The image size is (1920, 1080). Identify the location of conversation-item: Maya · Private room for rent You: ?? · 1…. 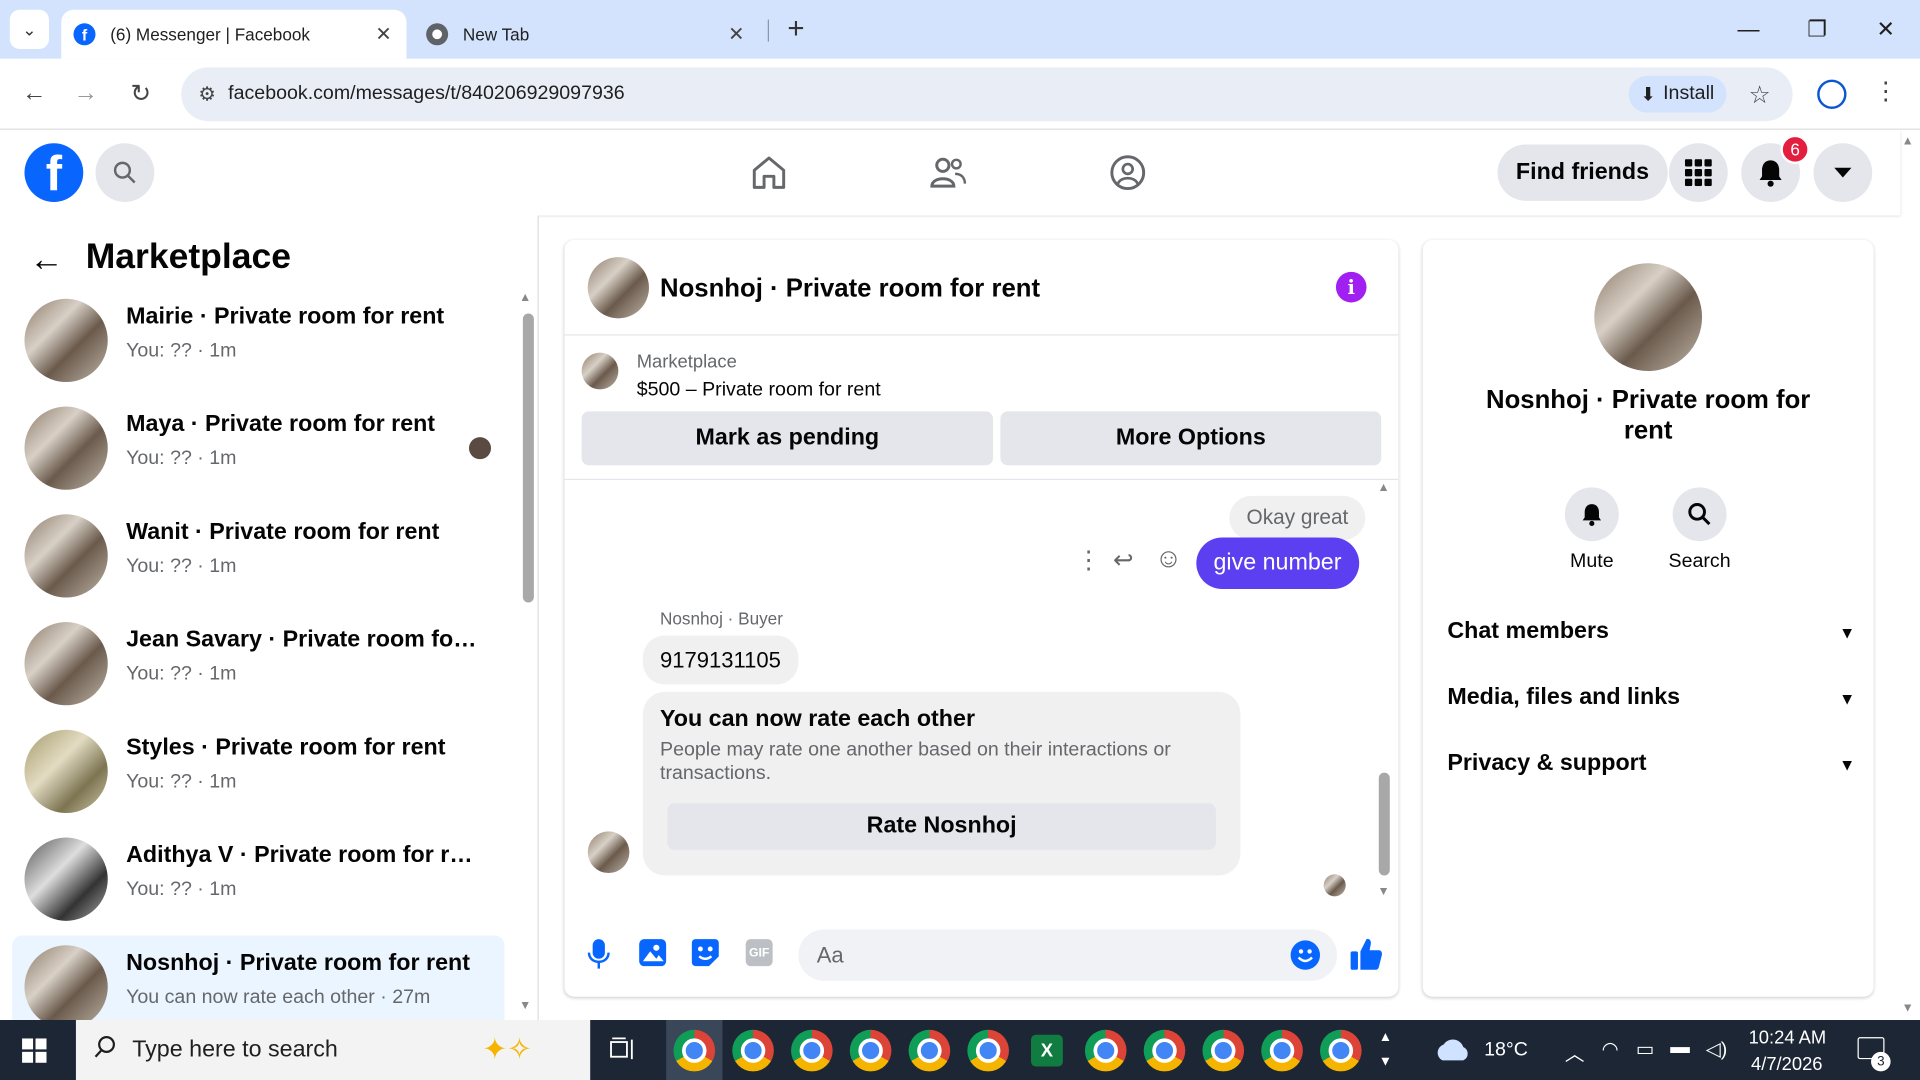
(258, 448).